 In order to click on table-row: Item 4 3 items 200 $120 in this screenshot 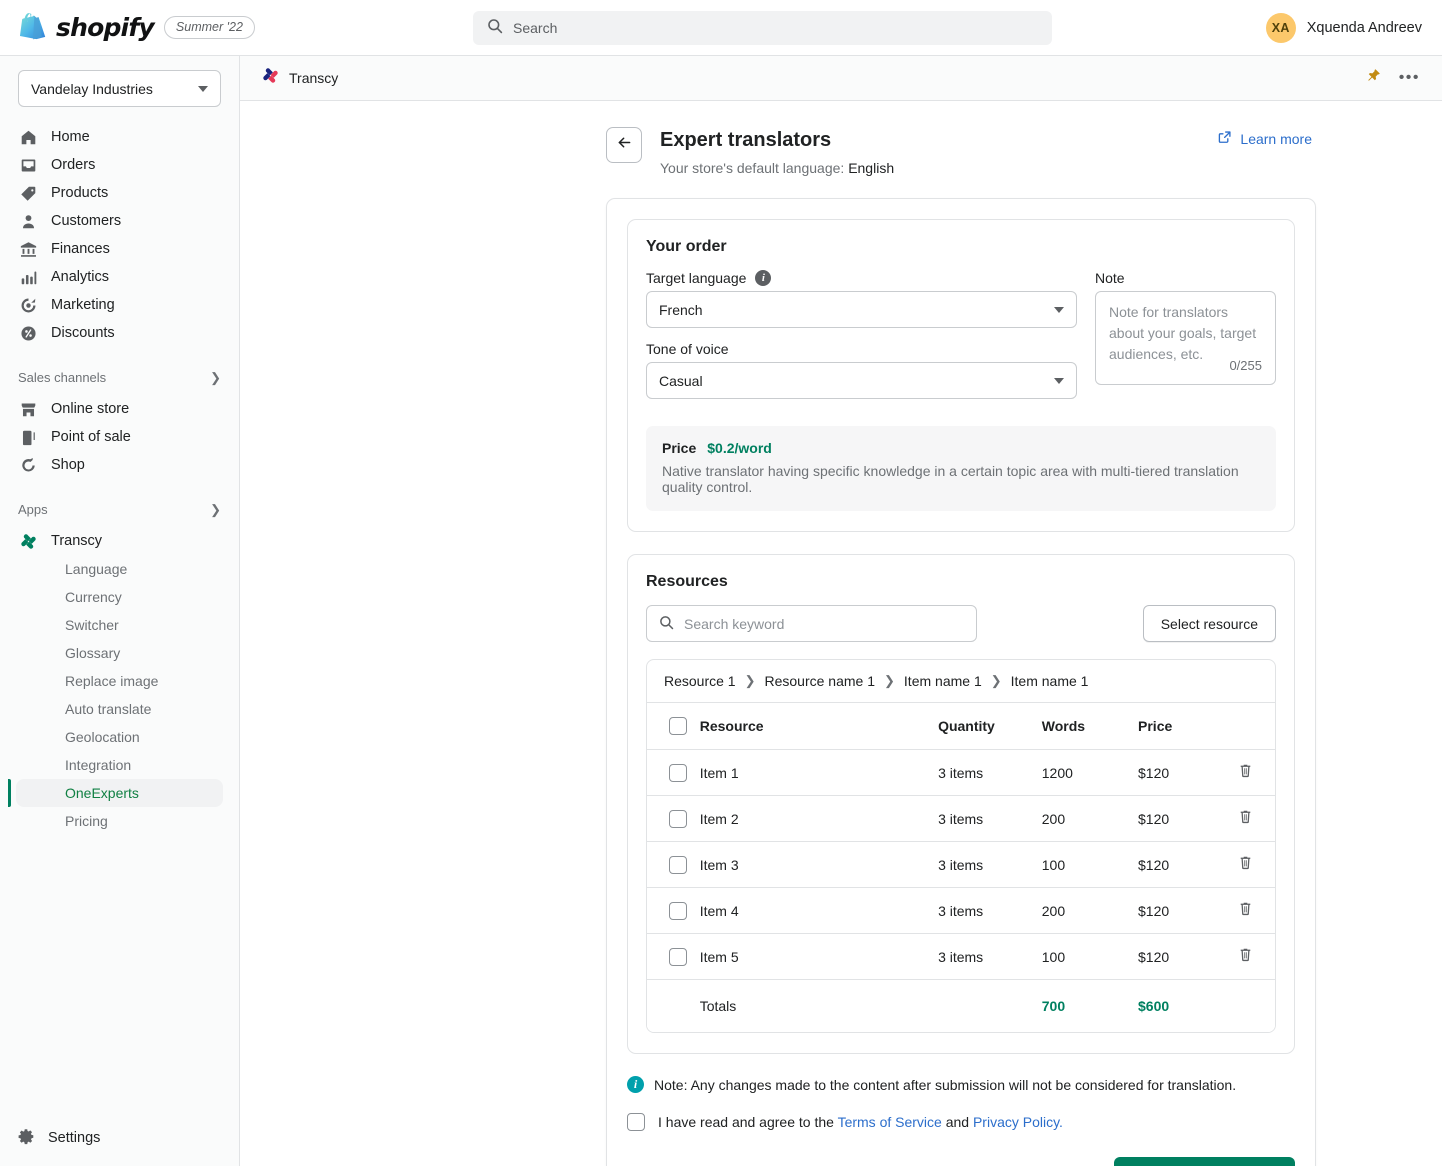, I will do `click(961, 910)`.